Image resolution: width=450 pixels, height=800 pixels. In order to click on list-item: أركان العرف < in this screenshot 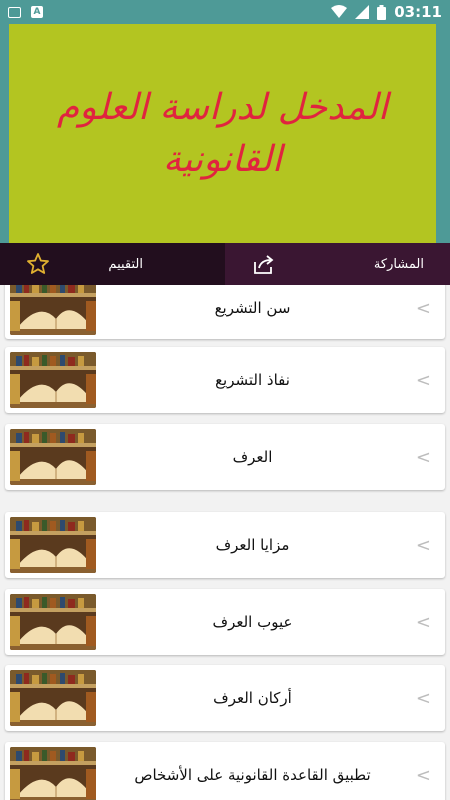, I will do `click(225, 698)`.